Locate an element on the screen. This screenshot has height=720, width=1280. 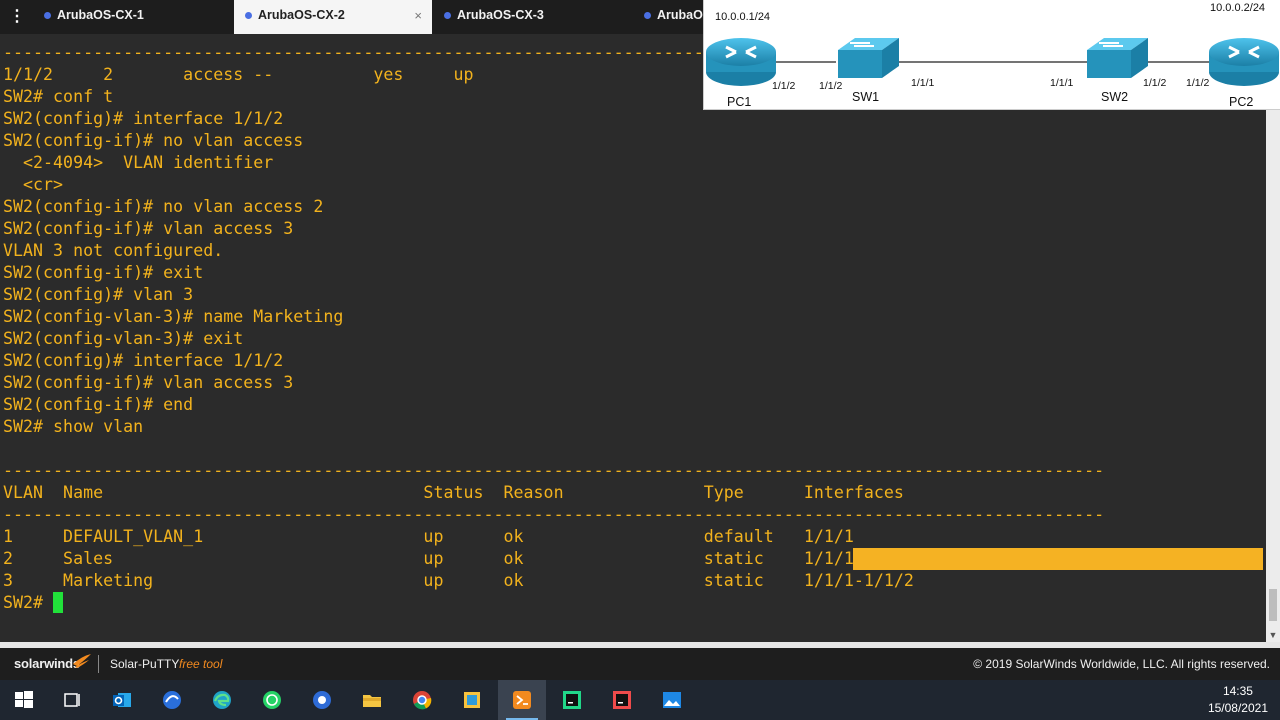
terminal-line: SW2# is located at coordinates (28, 602).